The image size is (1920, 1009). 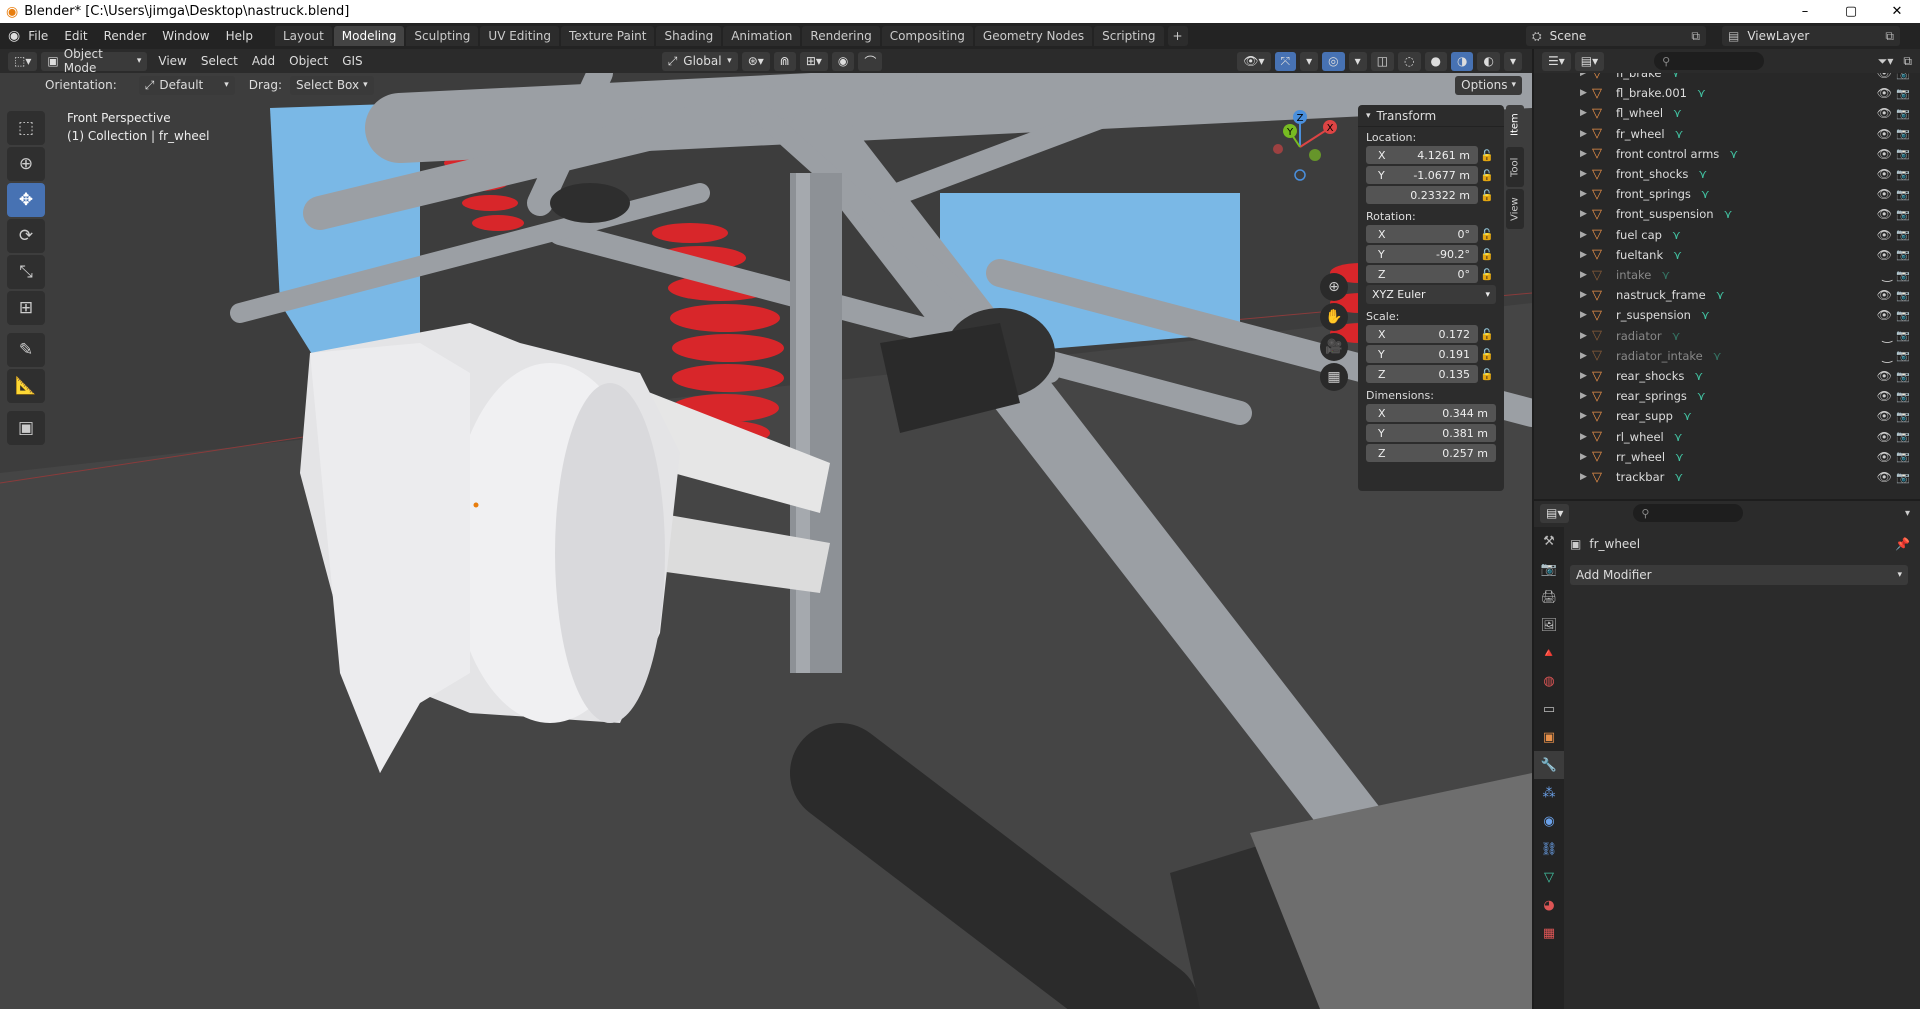 What do you see at coordinates (186, 85) in the screenshot?
I see `orientation-dropdown: ⤢ Default ▾` at bounding box center [186, 85].